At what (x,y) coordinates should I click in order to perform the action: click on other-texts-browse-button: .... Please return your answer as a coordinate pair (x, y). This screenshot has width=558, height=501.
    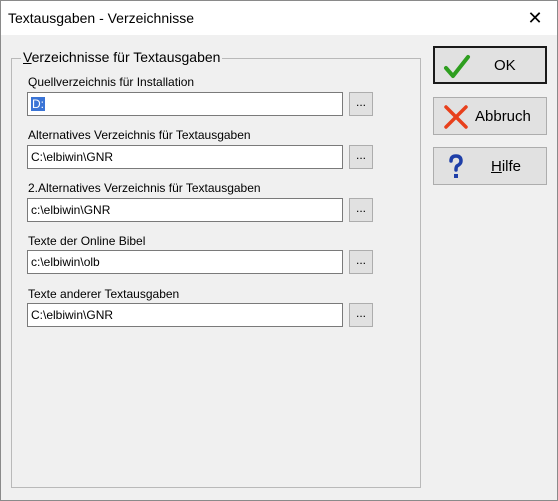
    Looking at the image, I should click on (361, 315).